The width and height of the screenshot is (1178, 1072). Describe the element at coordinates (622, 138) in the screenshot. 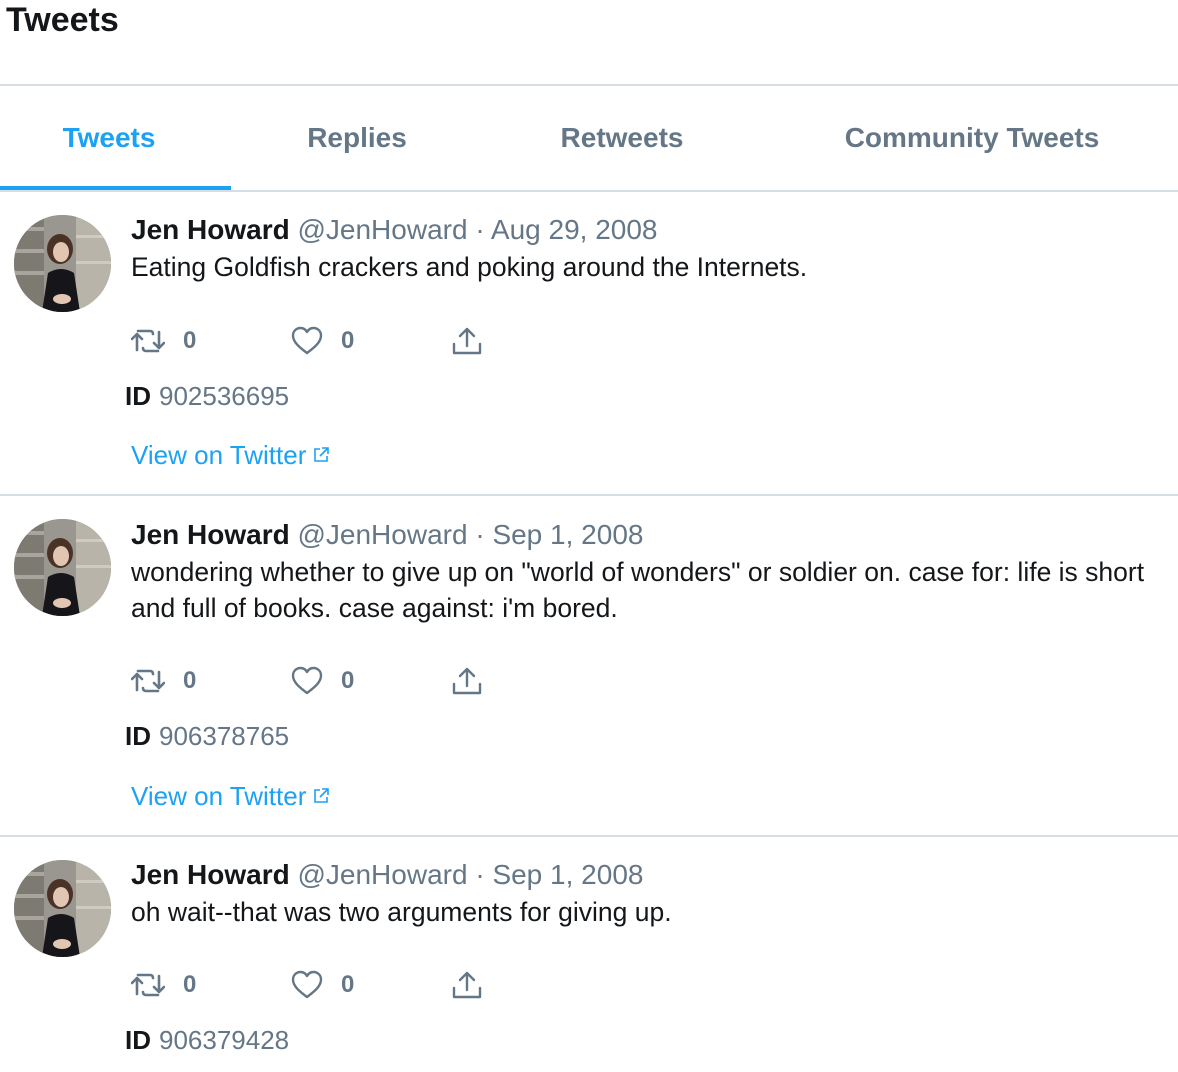

I see `tab-retweets: Retweets` at that location.